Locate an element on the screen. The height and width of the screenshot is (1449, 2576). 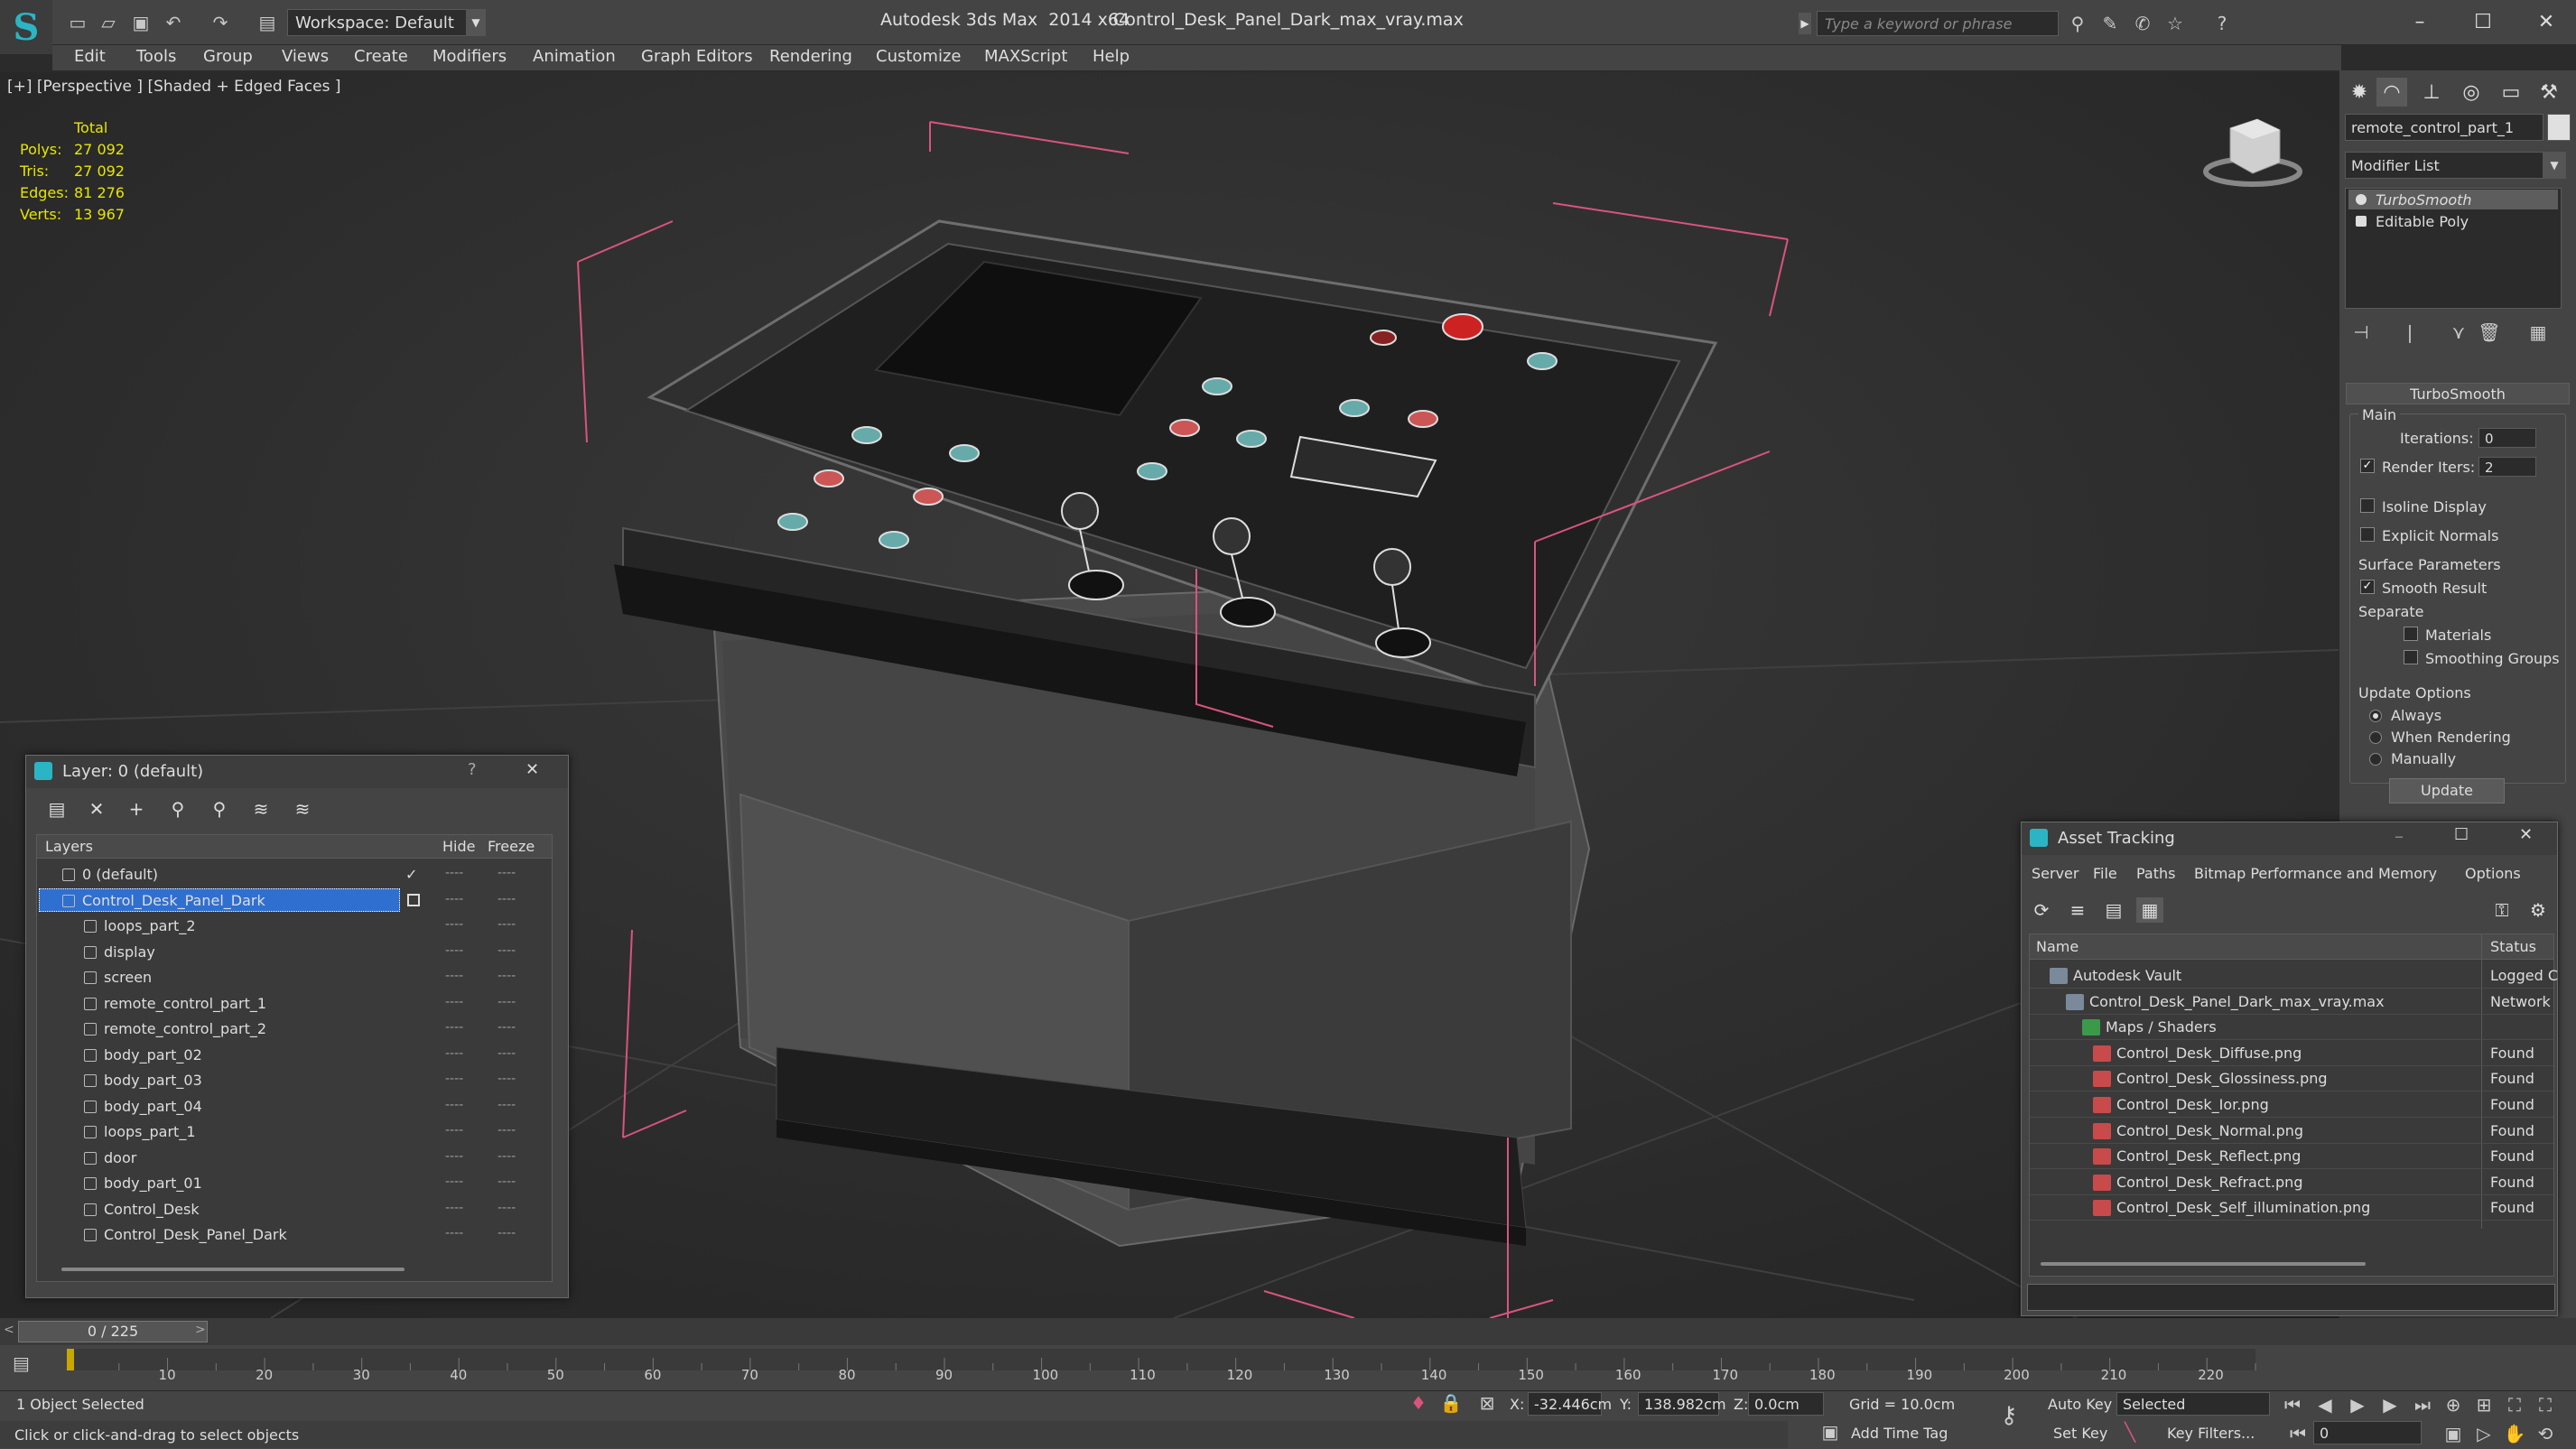
set-key-icon: ⚷ is located at coordinates (2009, 1415).